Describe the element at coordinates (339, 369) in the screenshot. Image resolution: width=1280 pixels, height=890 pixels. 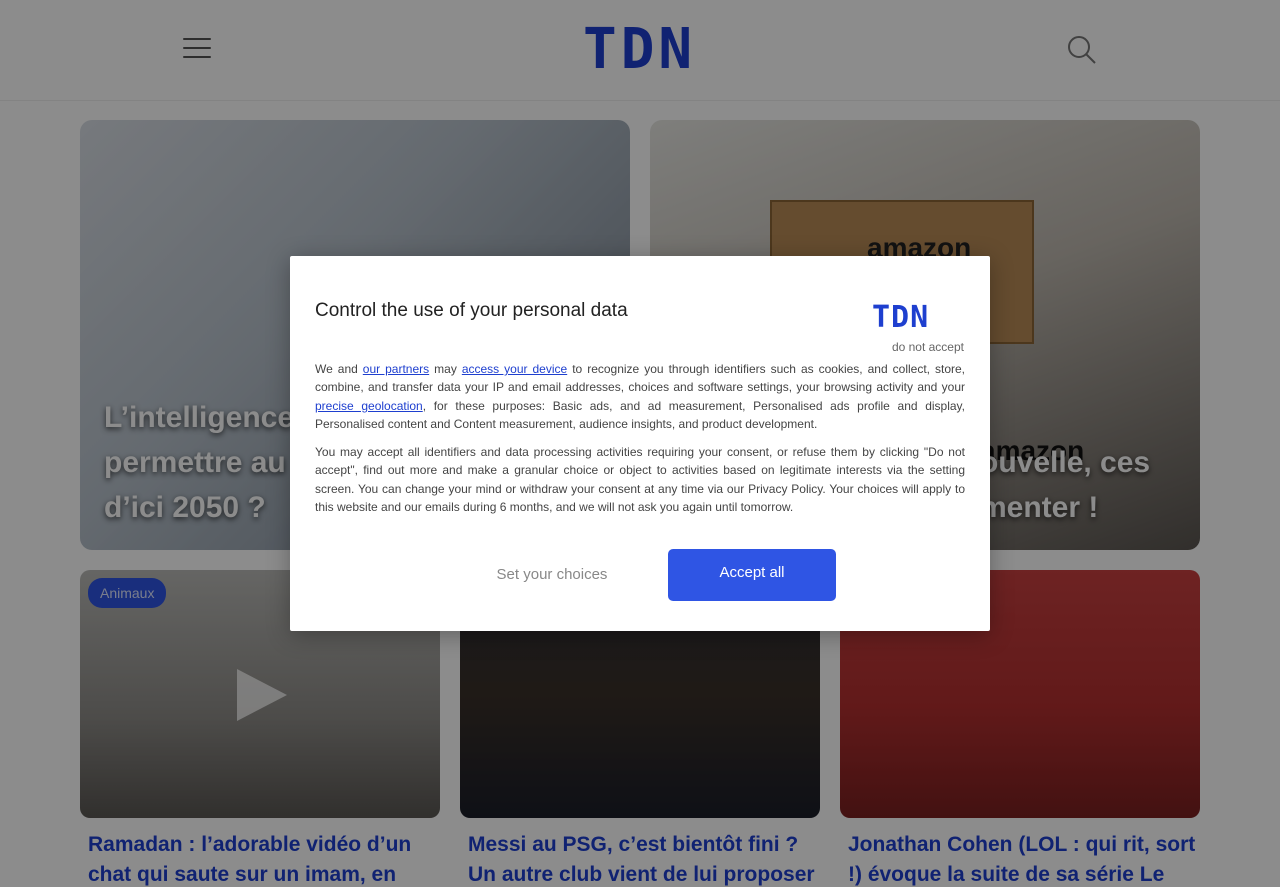
I see `consent-text-span: We and` at that location.